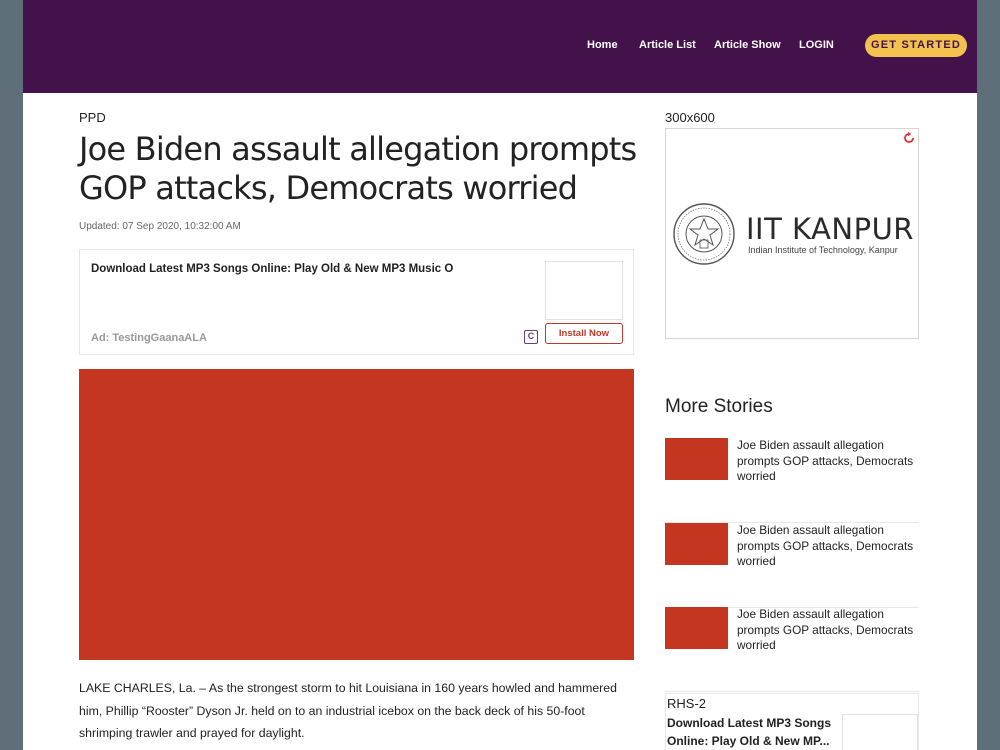 Image resolution: width=1000 pixels, height=750 pixels. What do you see at coordinates (823, 250) in the screenshot?
I see `iit-kanpur-logo-subtitle: Indian Institute of Technology, Kanpur` at bounding box center [823, 250].